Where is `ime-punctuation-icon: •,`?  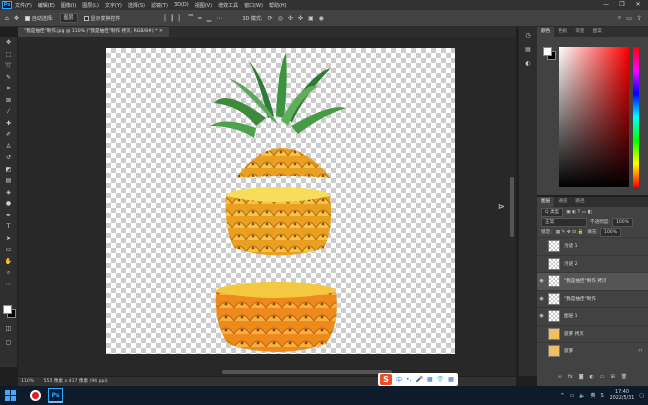
ime-punctuation-icon: •, is located at coordinates (408, 379).